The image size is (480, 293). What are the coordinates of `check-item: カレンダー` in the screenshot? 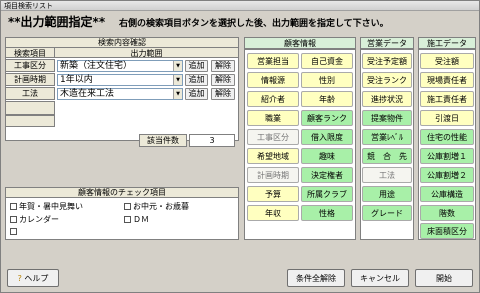 It's located at (34, 219).